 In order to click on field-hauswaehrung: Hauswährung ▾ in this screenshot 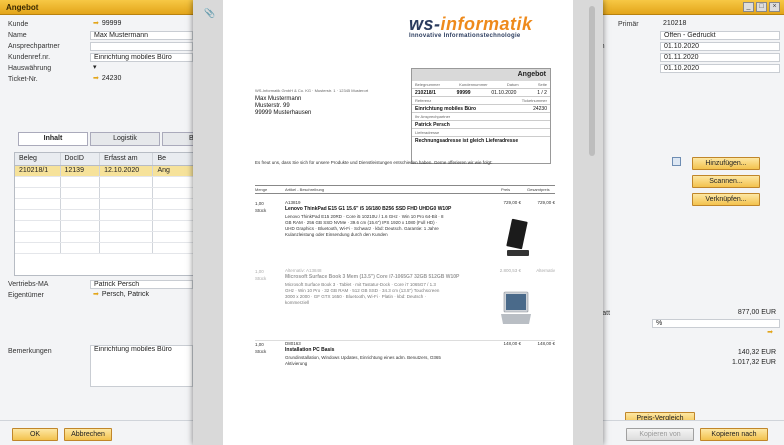, I will do `click(100, 68)`.